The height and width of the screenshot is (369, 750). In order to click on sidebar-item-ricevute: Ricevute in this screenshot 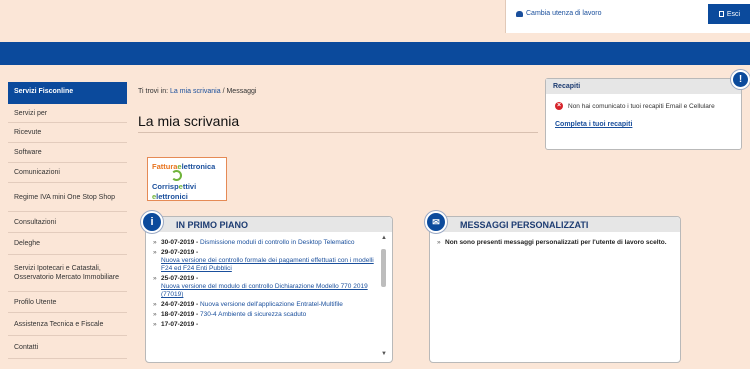, I will do `click(67, 133)`.